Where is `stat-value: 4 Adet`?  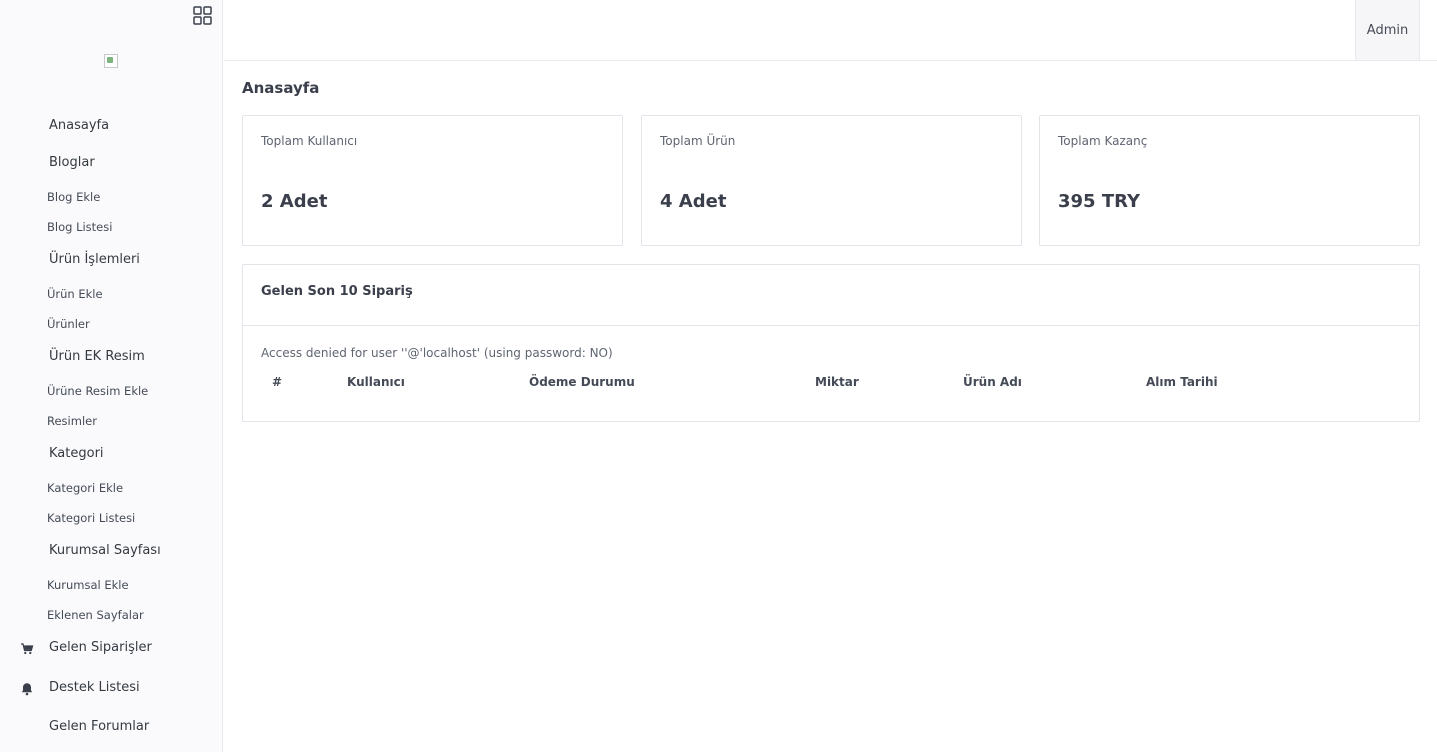
stat-value: 4 Adet is located at coordinates (693, 201).